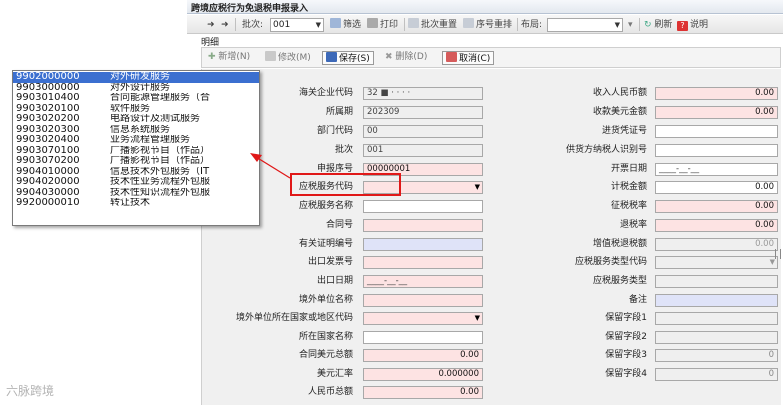 Image resolution: width=783 pixels, height=405 pixels. I want to click on income-rmb-field: 0.00, so click(716, 93).